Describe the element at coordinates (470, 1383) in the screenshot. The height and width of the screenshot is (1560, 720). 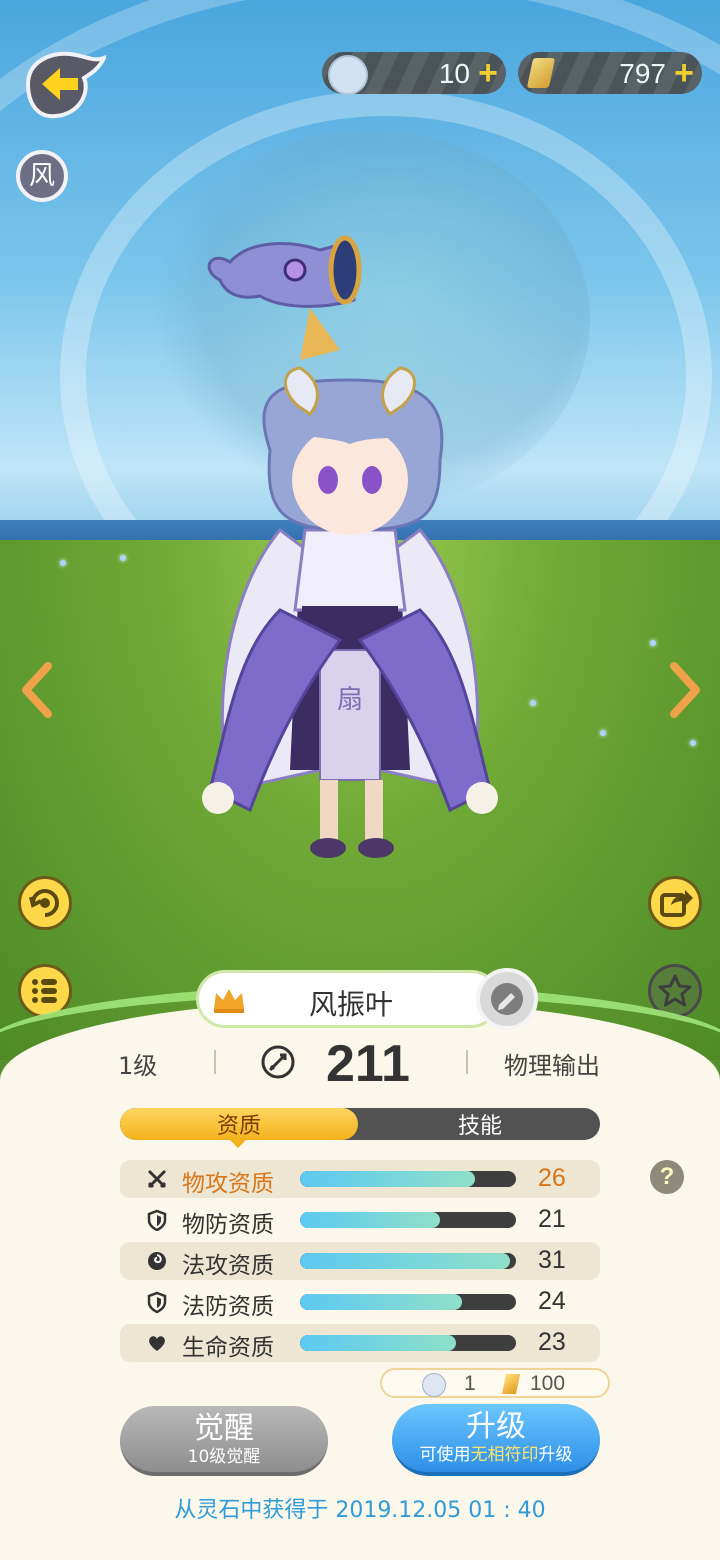
I see `ticket-cost: 1` at that location.